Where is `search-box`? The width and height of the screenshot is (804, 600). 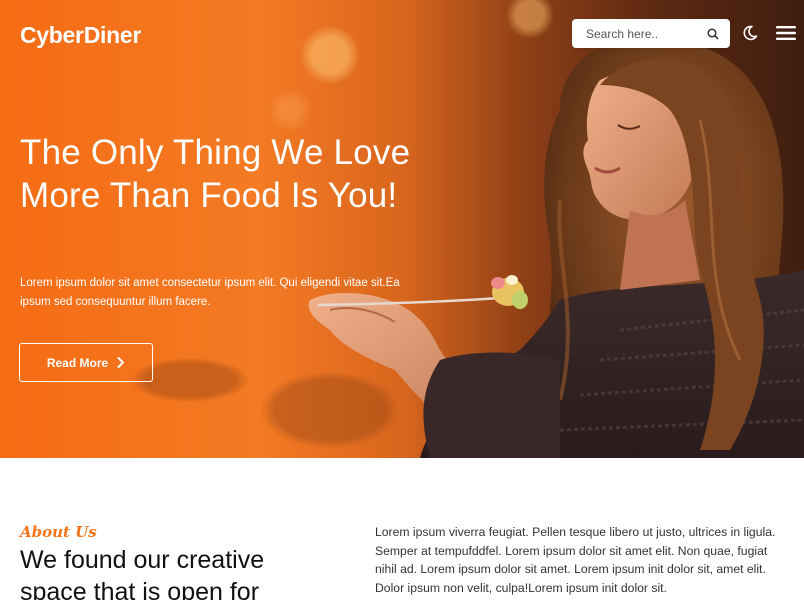 search-box is located at coordinates (651, 33).